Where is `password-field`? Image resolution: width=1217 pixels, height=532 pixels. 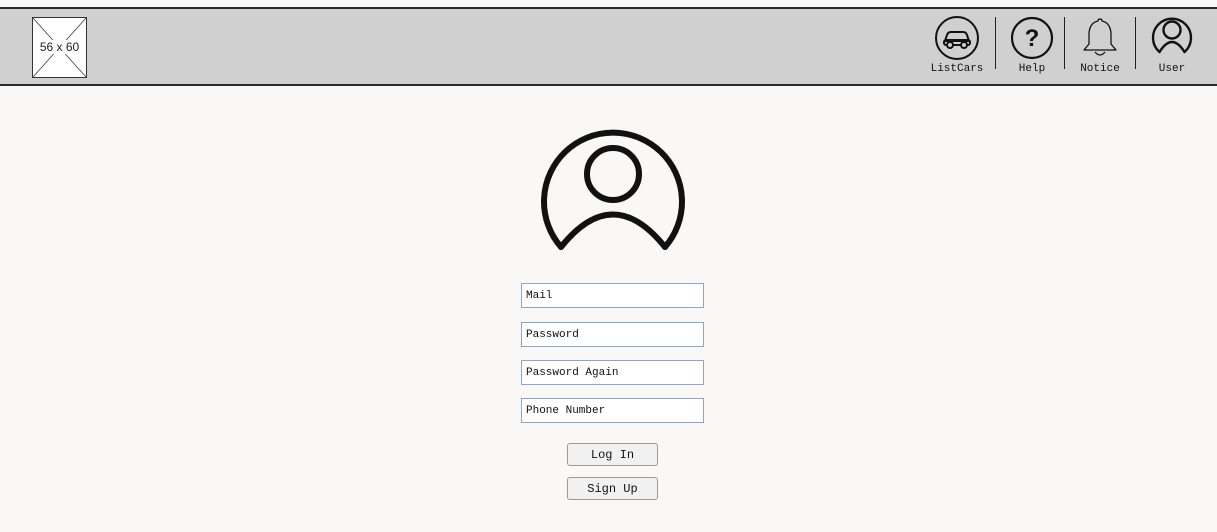 password-field is located at coordinates (612, 334).